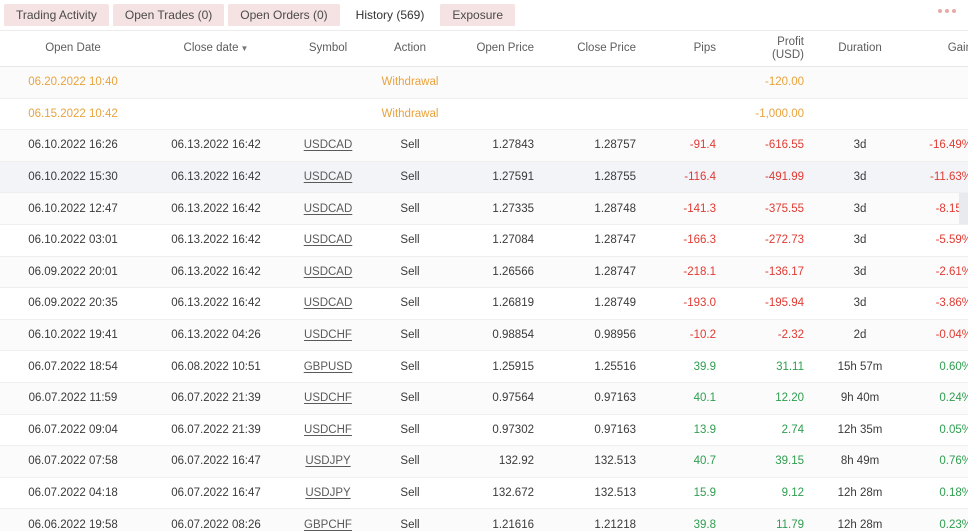 Image resolution: width=968 pixels, height=531 pixels. I want to click on column-header-action: Action, so click(410, 49).